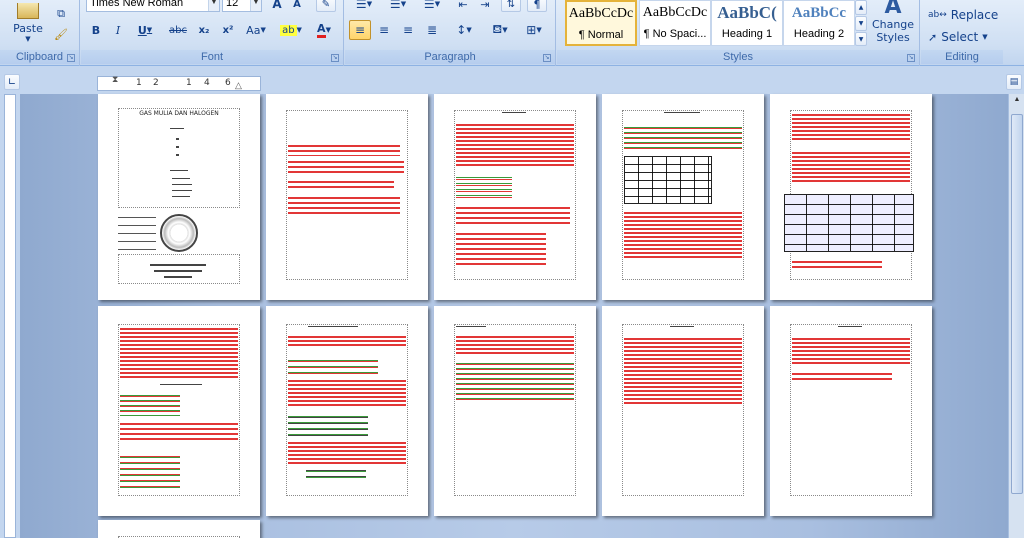 The image size is (1024, 538). I want to click on justify-button: ≣, so click(432, 30).